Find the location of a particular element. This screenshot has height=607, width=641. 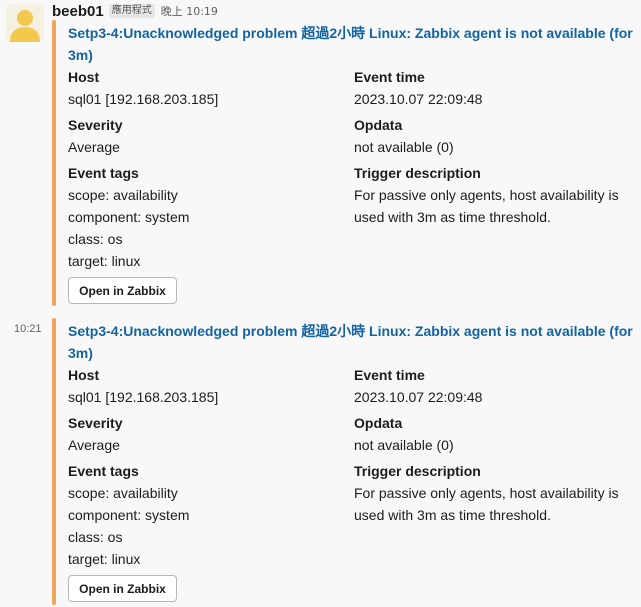

message-header: beeb01 應用程式 晚上 10:19 is located at coordinates (135, 11).